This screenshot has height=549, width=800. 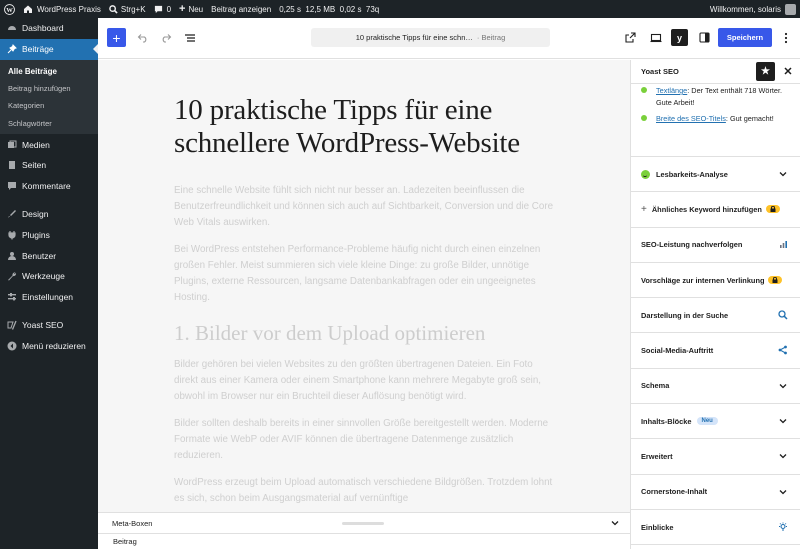 What do you see at coordinates (49, 88) in the screenshot?
I see `submenu-add-post: Beitrag hinzufügen` at bounding box center [49, 88].